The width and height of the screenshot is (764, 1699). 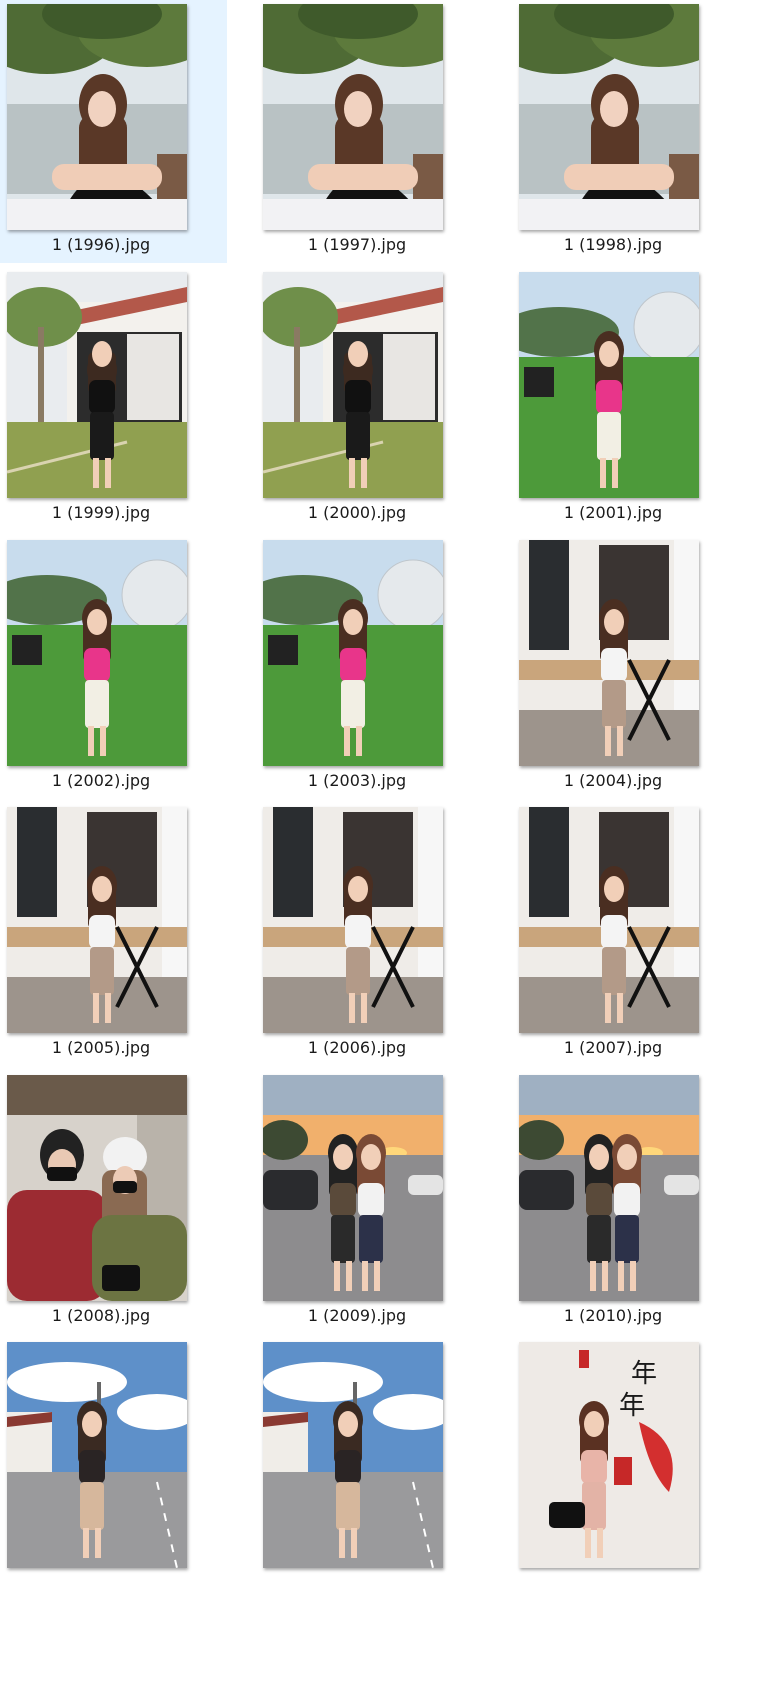 I want to click on file-item: 1 (2010).jpg, so click(x=625, y=1202).